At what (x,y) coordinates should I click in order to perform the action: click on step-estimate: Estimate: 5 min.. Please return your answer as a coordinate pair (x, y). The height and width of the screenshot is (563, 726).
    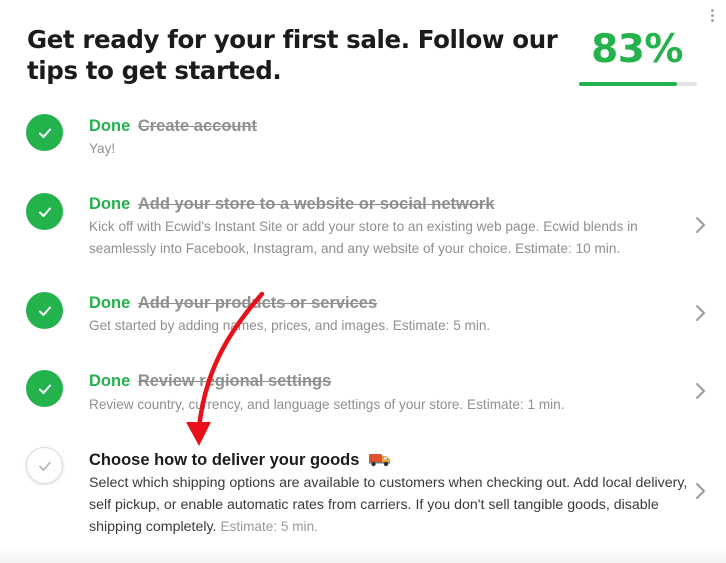
    Looking at the image, I should click on (269, 526).